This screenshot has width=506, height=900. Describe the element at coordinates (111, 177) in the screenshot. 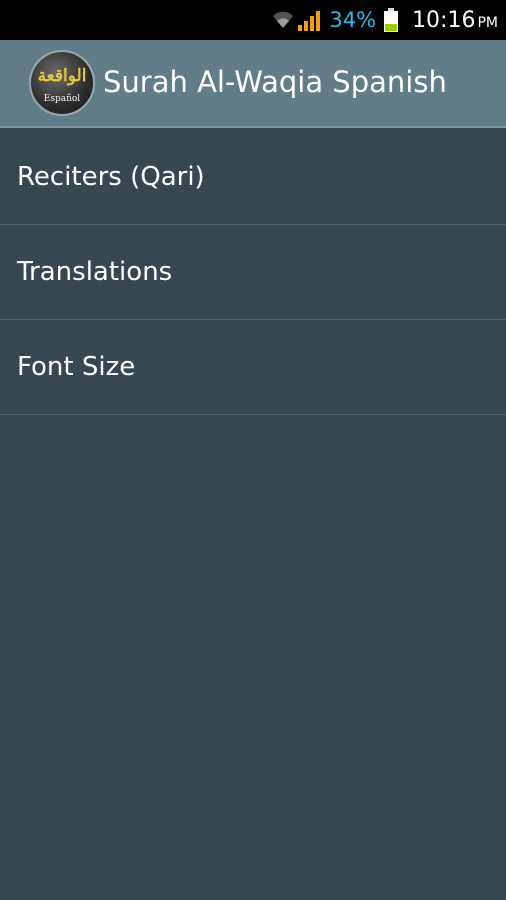

I see `menu-item-label: Reciters (Qari)` at that location.